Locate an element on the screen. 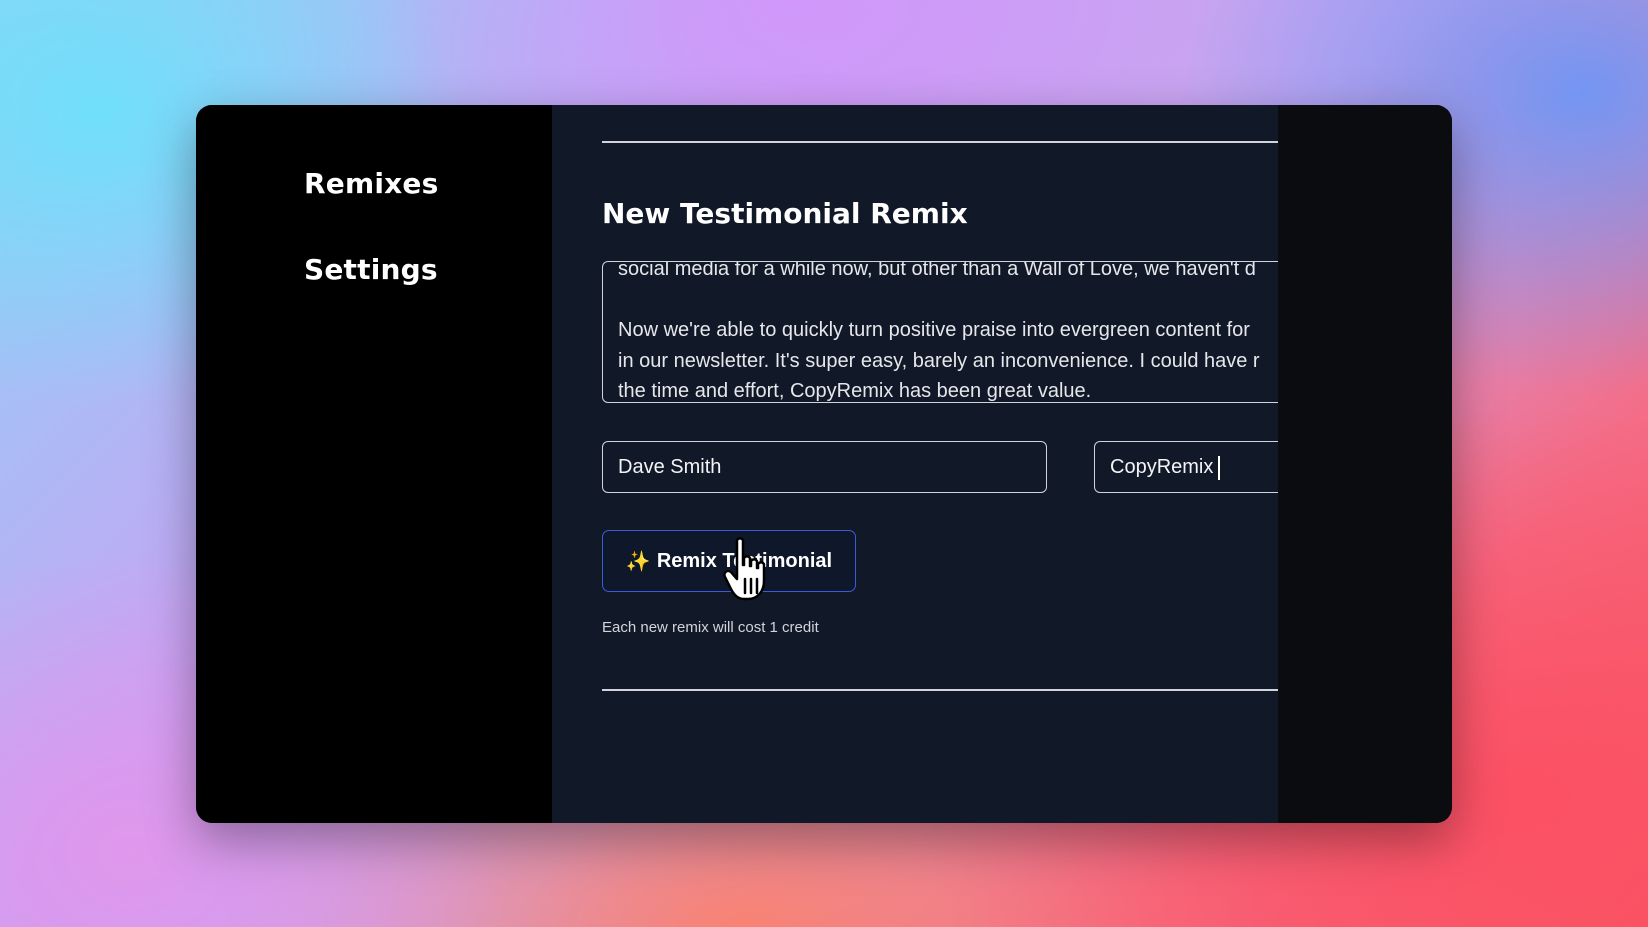 This screenshot has height=927, width=1648. company-input is located at coordinates (1186, 467).